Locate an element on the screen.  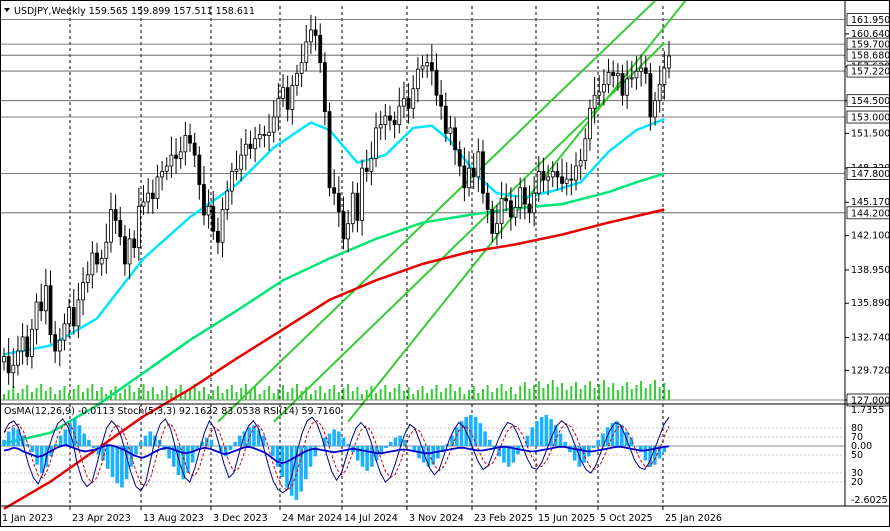
price-tick-label: 132.740 is located at coordinates (870, 338).